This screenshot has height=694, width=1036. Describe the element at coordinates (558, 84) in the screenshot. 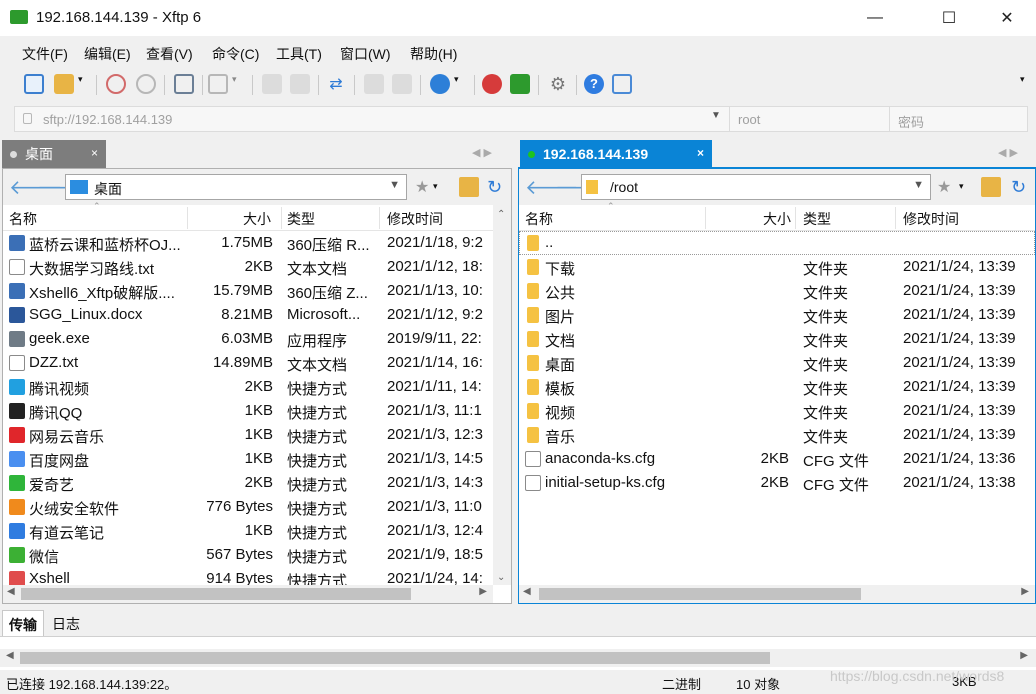

I see `gear-icon: ⚙` at that location.